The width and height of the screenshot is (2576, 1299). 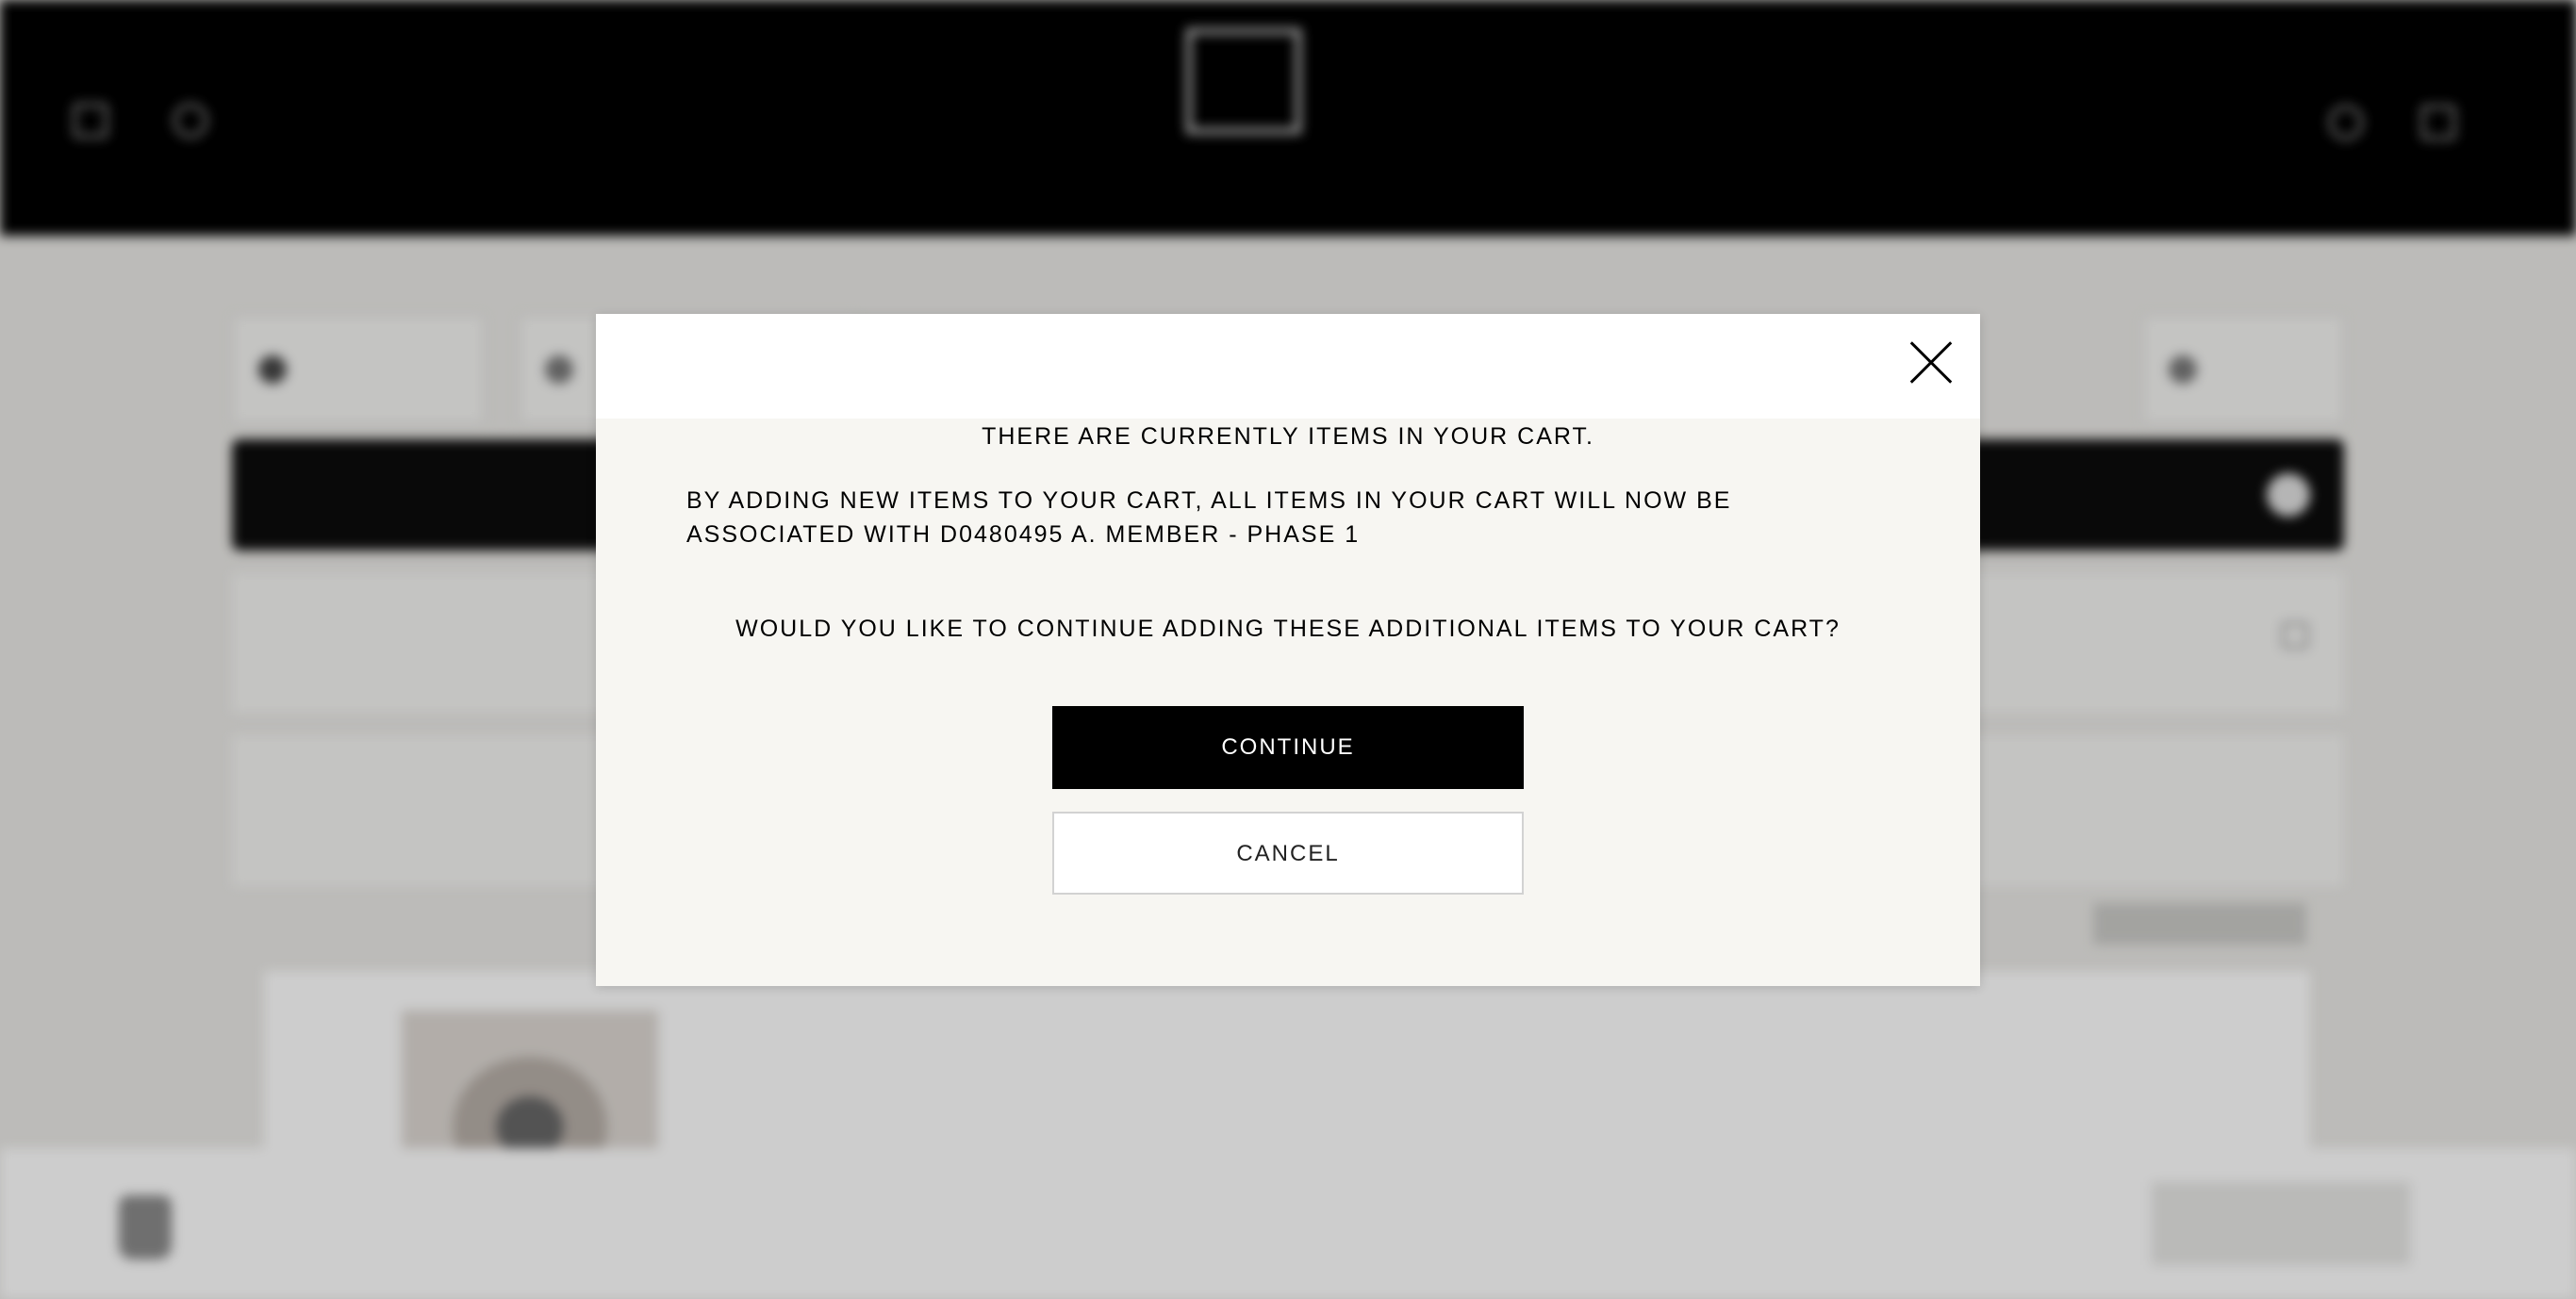 What do you see at coordinates (1288, 747) in the screenshot?
I see `continue-button: CONTINUE` at bounding box center [1288, 747].